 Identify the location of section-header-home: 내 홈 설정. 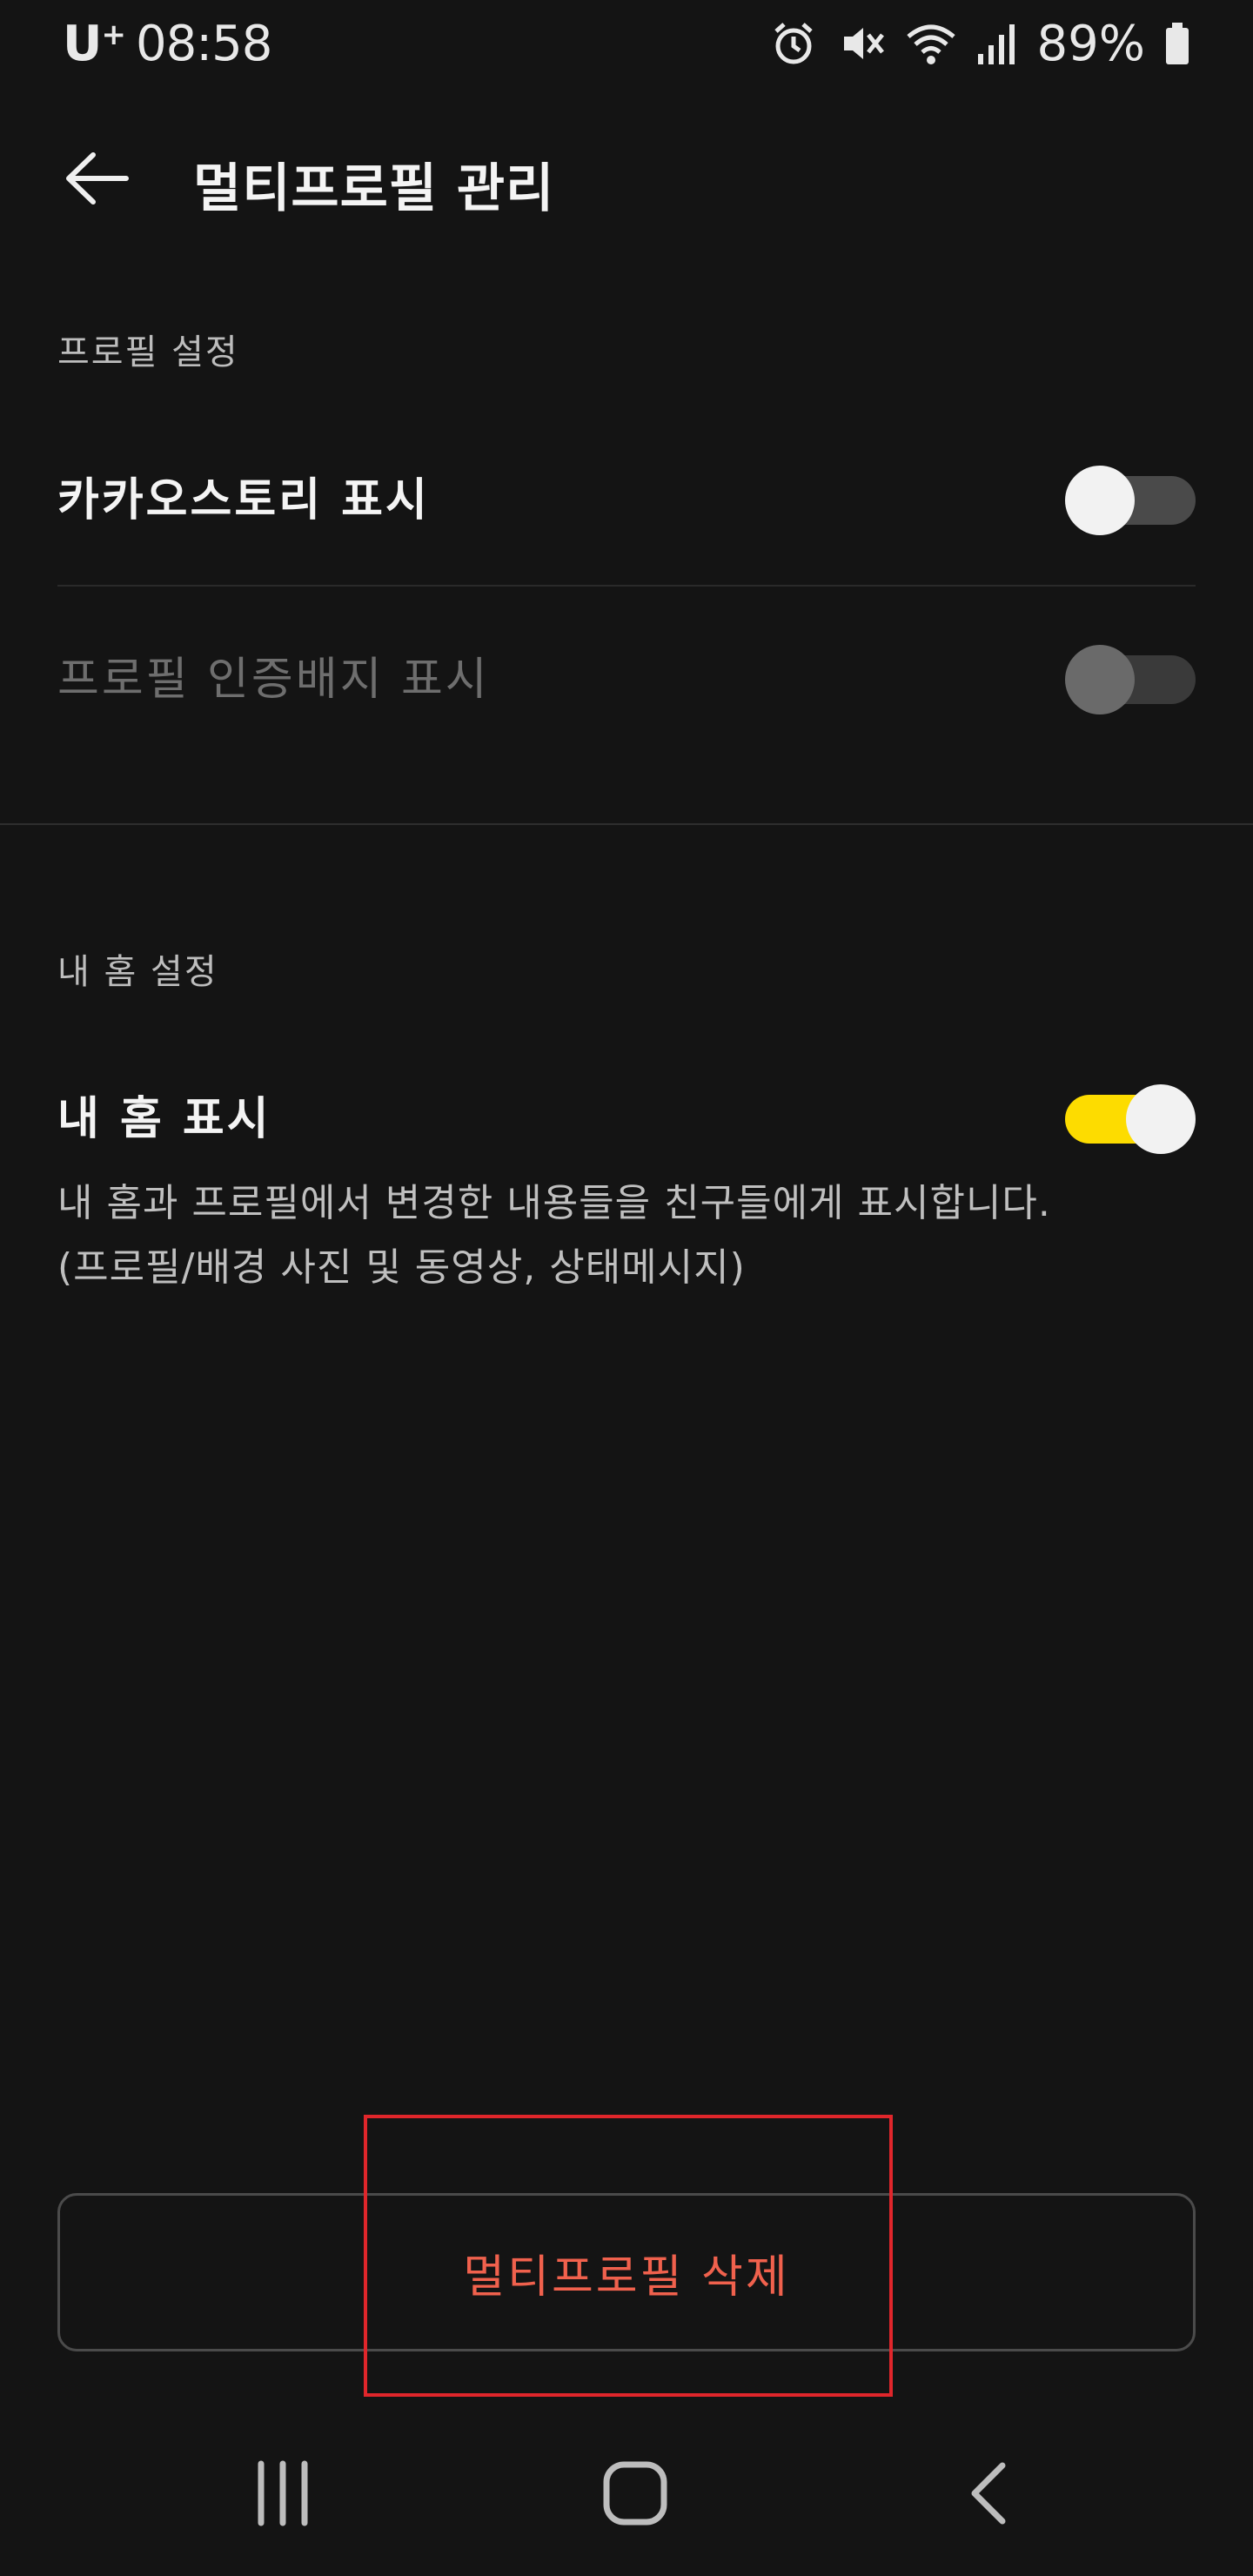
(137, 972).